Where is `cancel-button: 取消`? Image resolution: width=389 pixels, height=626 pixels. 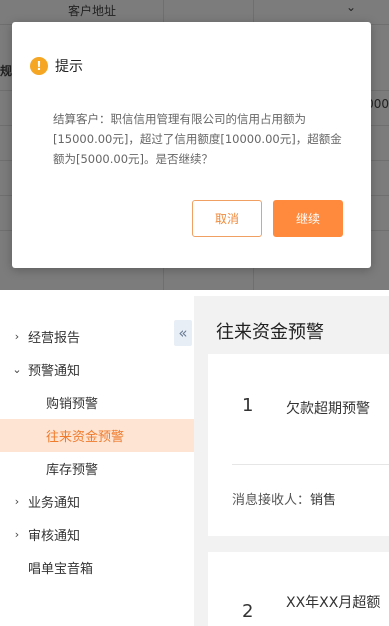 cancel-button: 取消 is located at coordinates (227, 218).